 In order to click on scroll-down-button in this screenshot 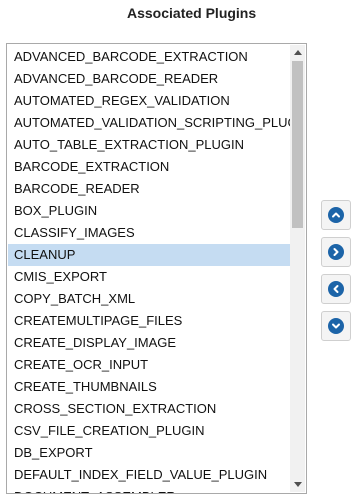, I will do `click(297, 484)`.